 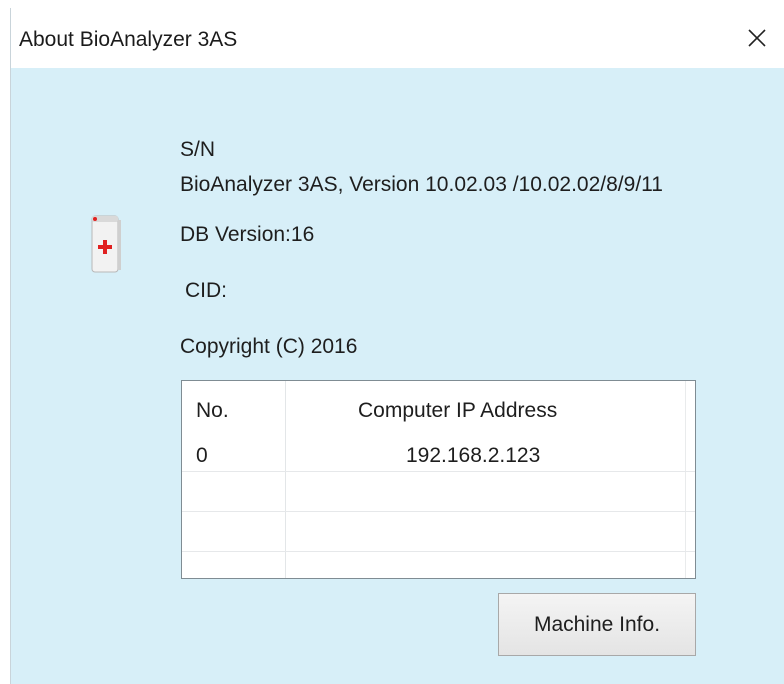 I want to click on title-bar: About BioAnalyzer 3AS, so click(x=397, y=38).